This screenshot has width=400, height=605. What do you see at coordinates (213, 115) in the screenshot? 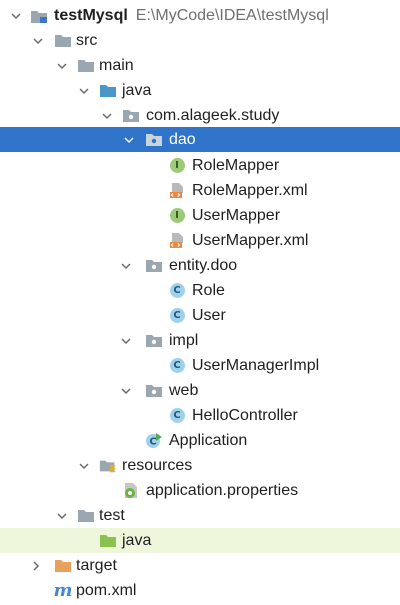
I see `tree-label: com.alageek.study` at bounding box center [213, 115].